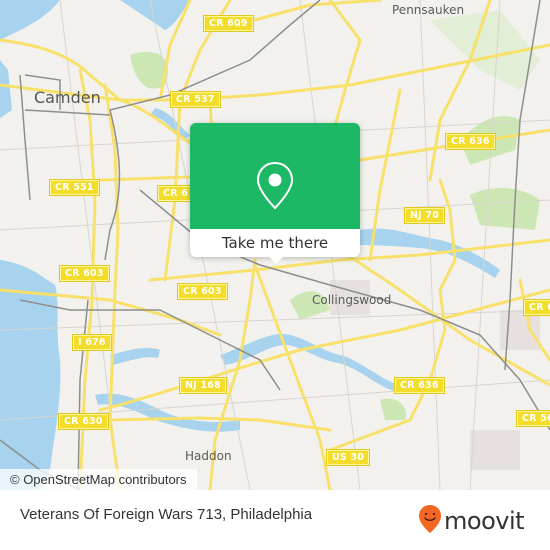 Image resolution: width=550 pixels, height=550 pixels. I want to click on road-shield-cr630: CR 630, so click(83, 421).